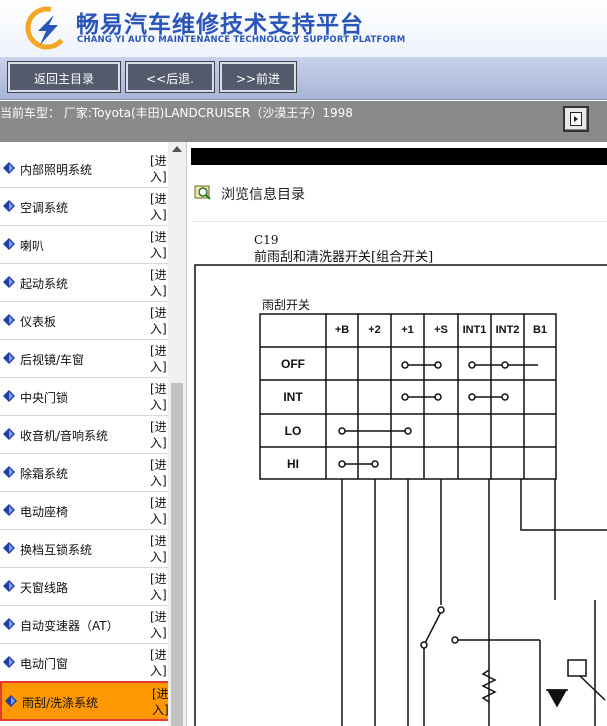  What do you see at coordinates (507, 330) in the screenshot?
I see `table-column-header: INT2` at bounding box center [507, 330].